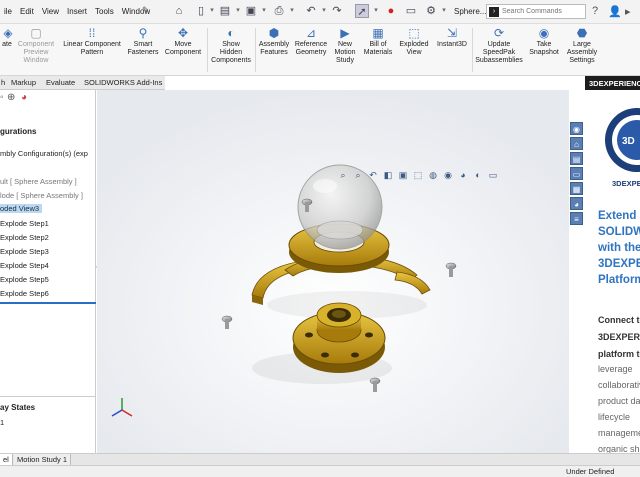  Describe the element at coordinates (628, 11) in the screenshot. I see `expand-icon: ▸` at that location.